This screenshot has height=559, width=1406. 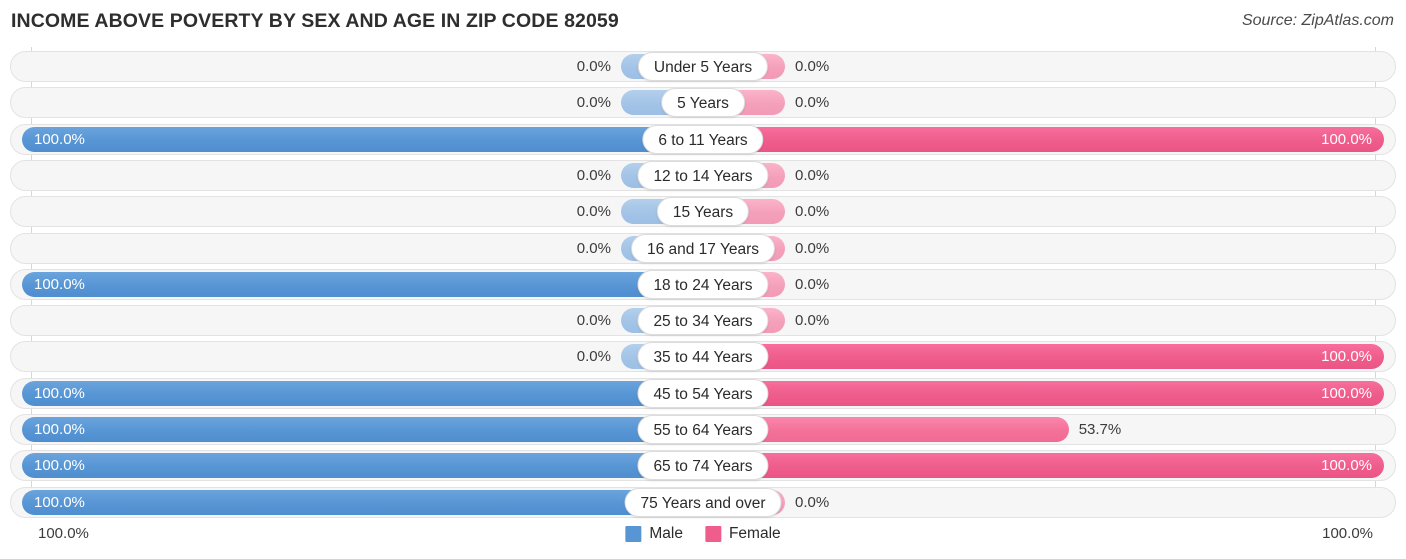 I want to click on legend-item-female: Female, so click(x=742, y=534).